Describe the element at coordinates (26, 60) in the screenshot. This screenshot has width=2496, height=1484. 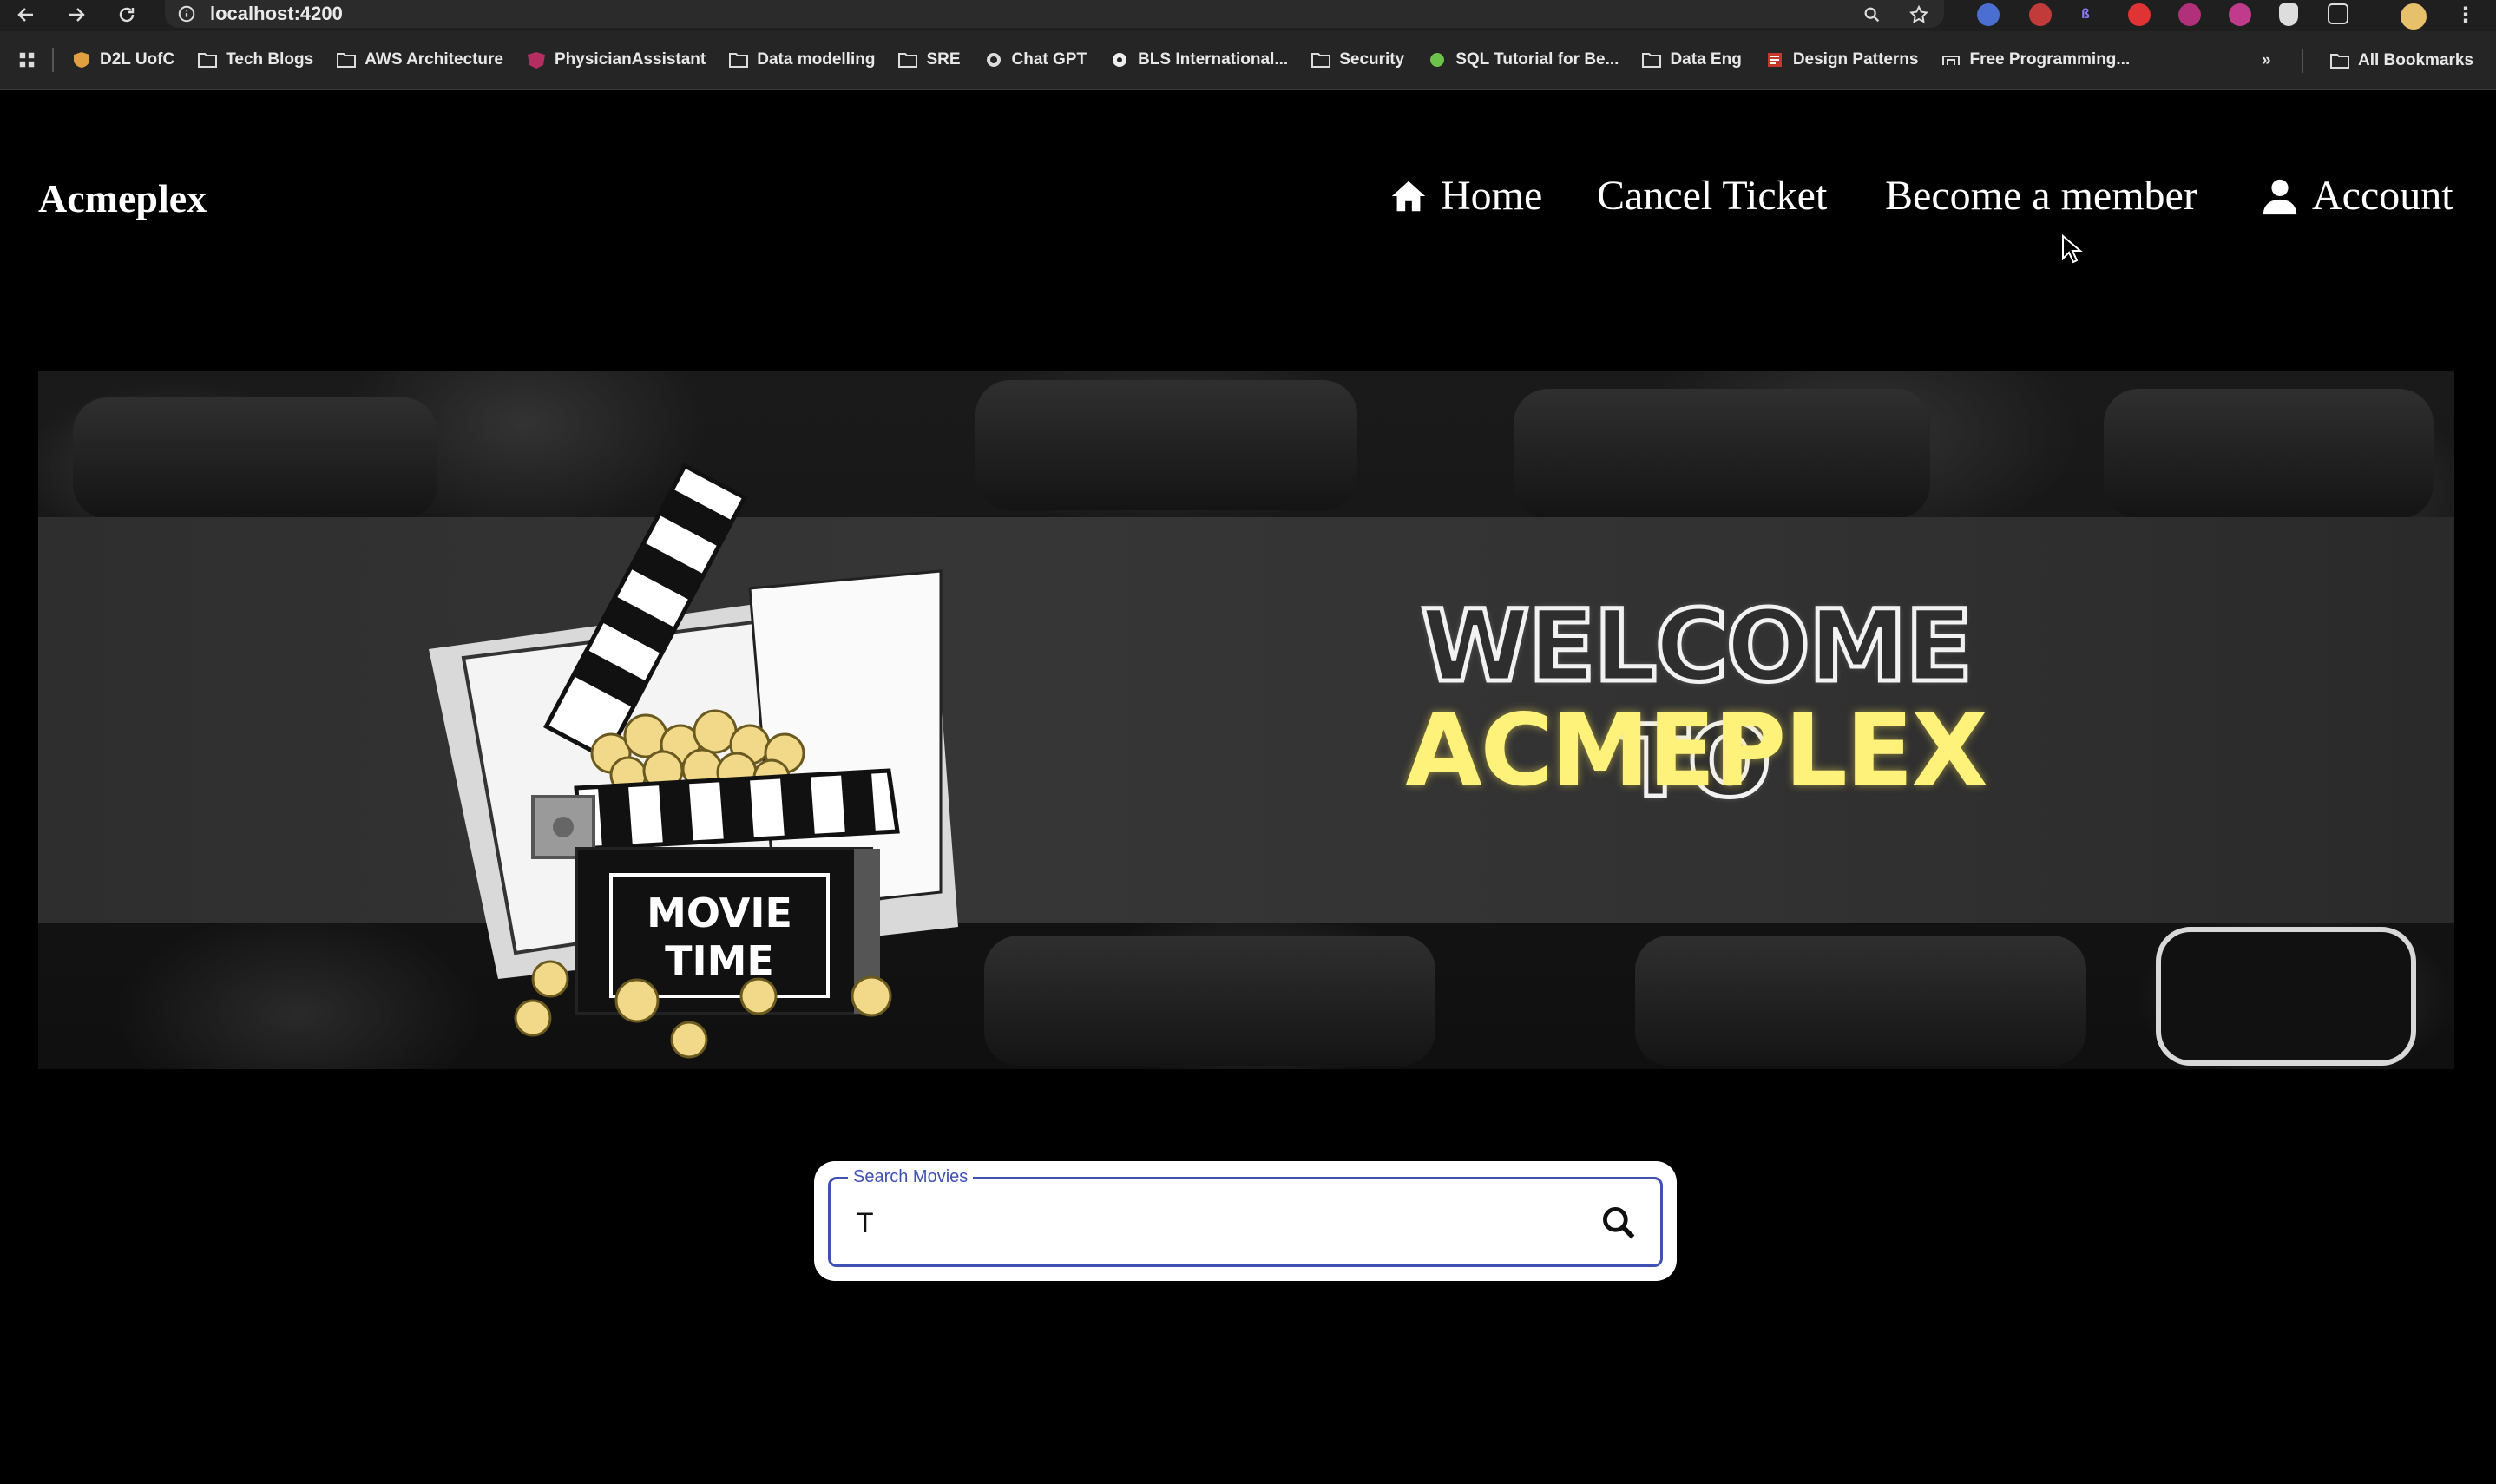
I see `apps-grid-icon` at that location.